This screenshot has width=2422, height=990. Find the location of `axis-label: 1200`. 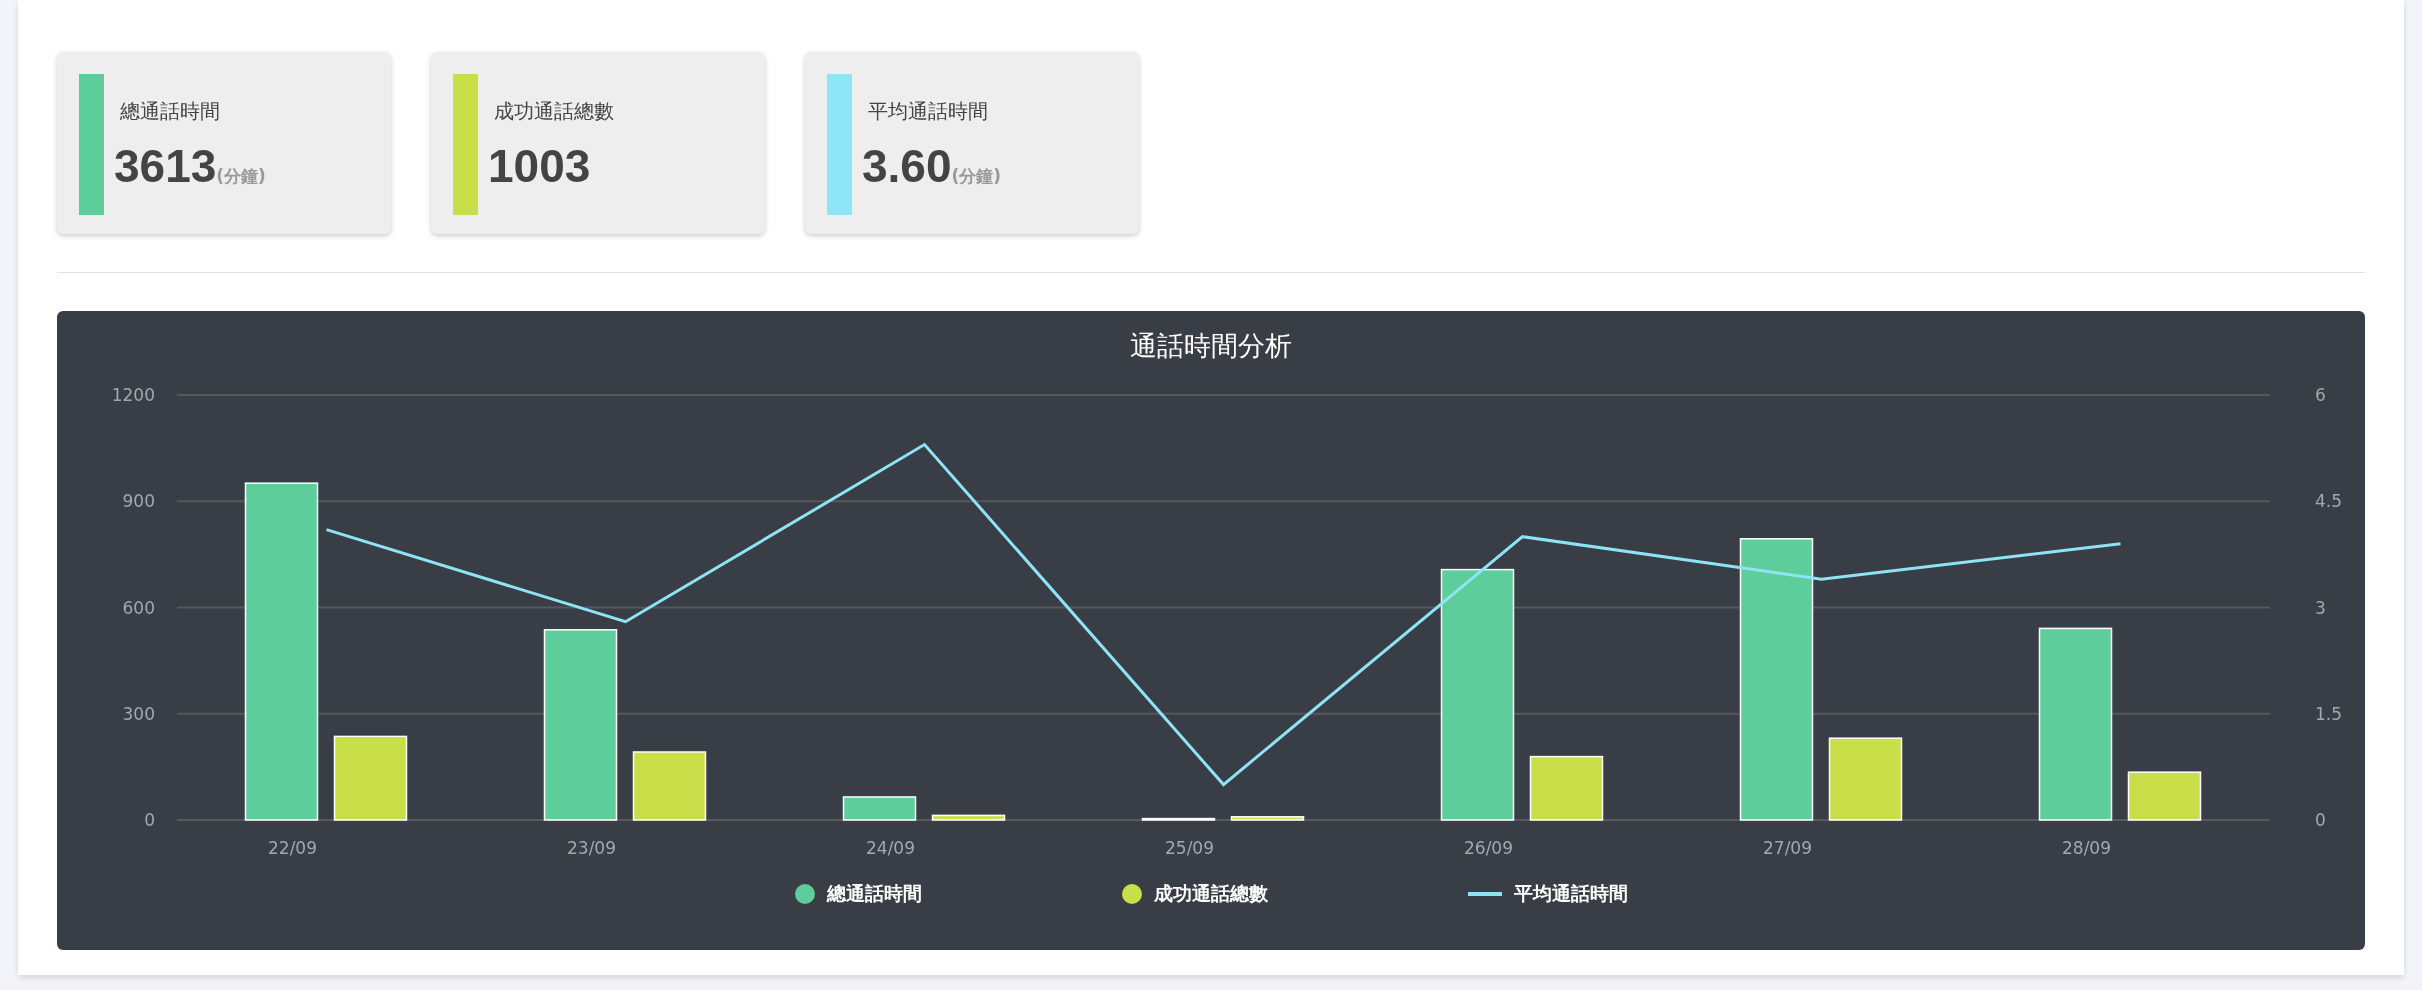

axis-label: 1200 is located at coordinates (133, 395).